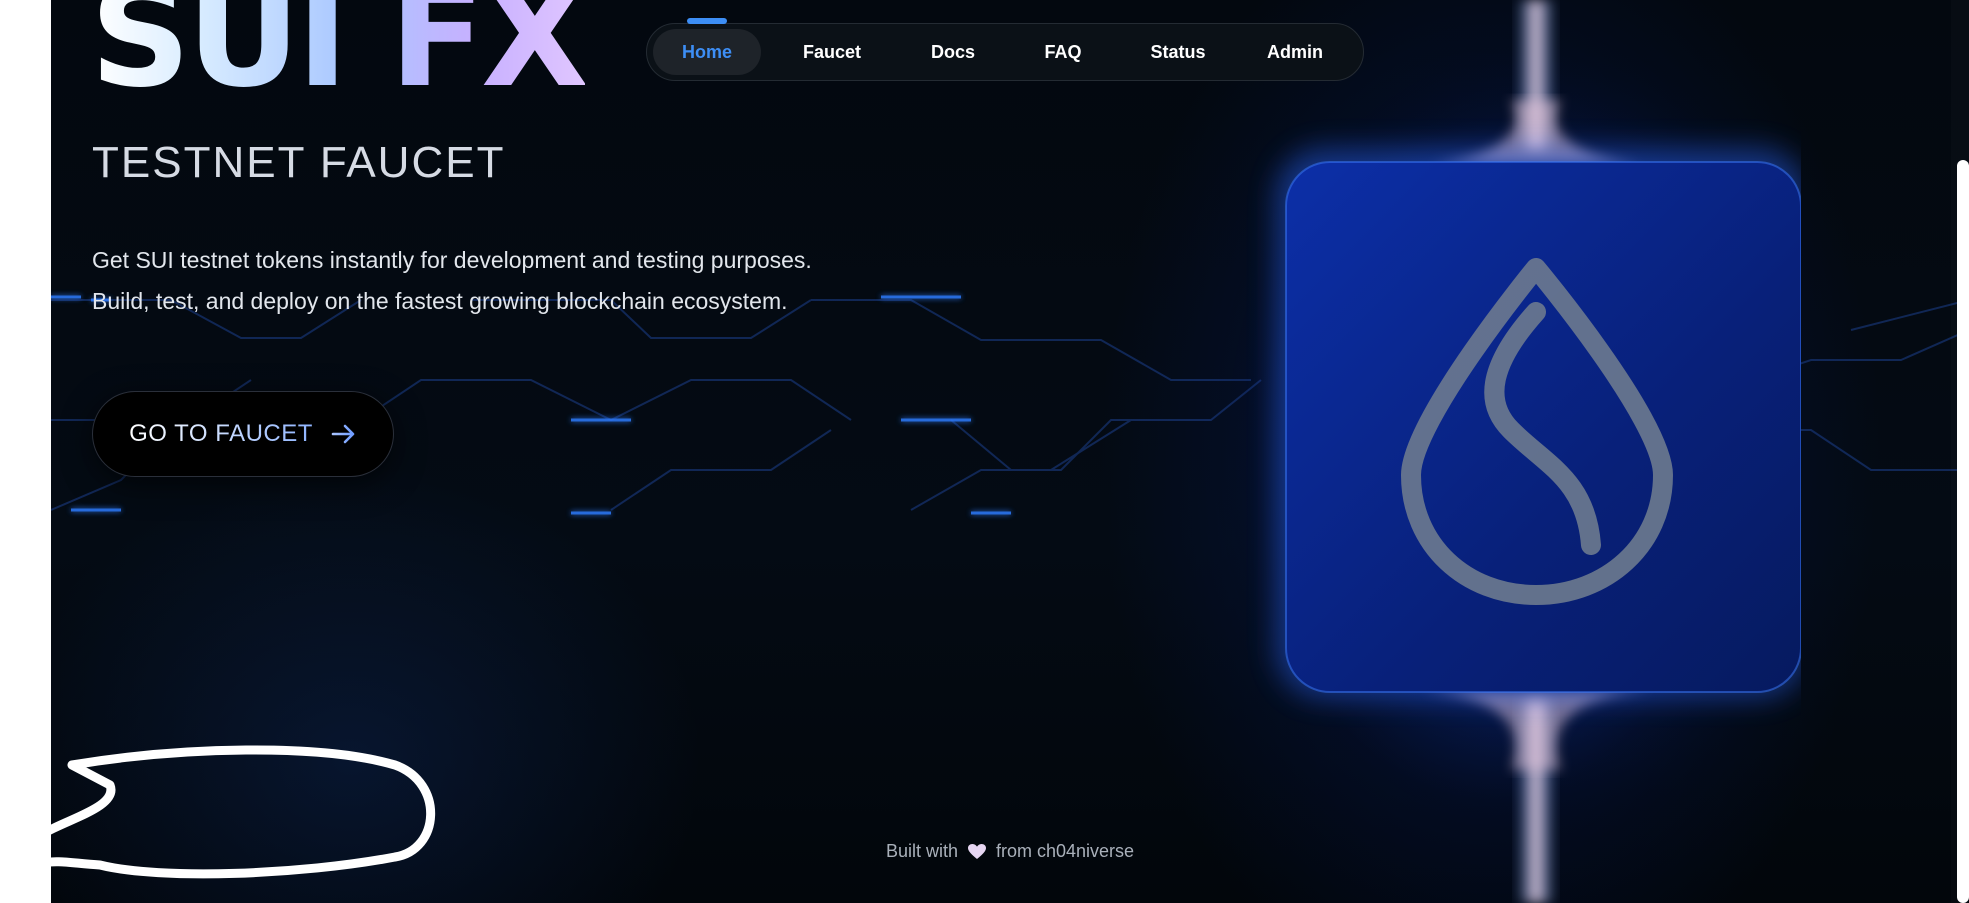 This screenshot has width=1969, height=903. Describe the element at coordinates (299, 162) in the screenshot. I see `page-subtitle: TESTNET FAUCET` at that location.